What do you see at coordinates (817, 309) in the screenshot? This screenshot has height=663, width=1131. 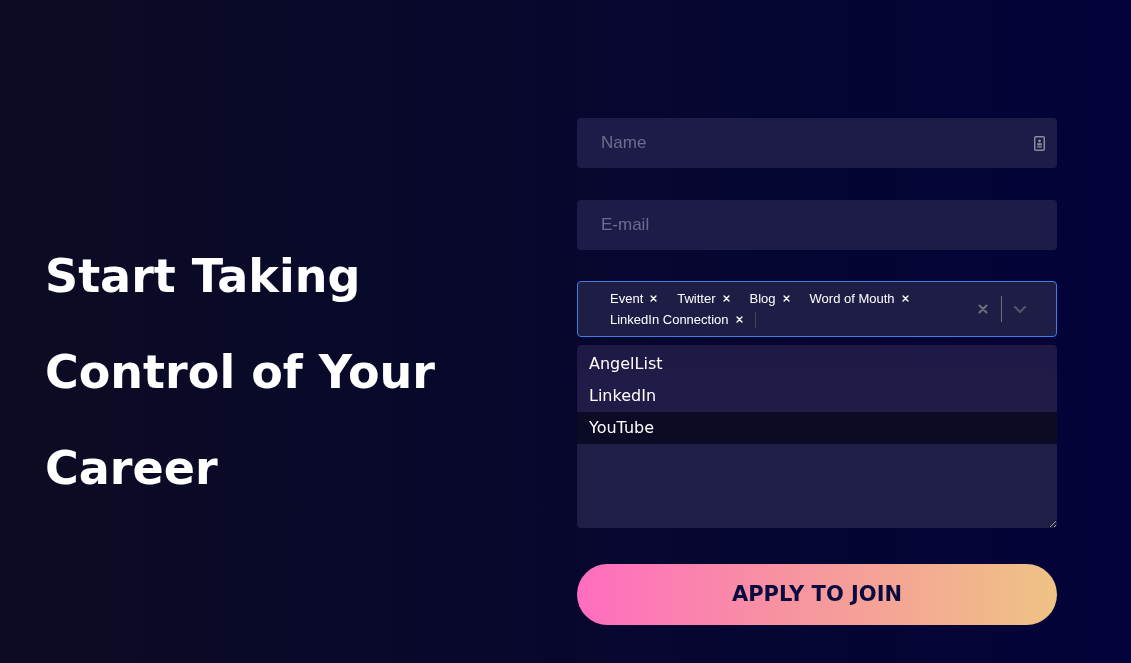 I see `source-multiselect: Event Twitter Blog Word of Mouth LinkedIn Connection` at bounding box center [817, 309].